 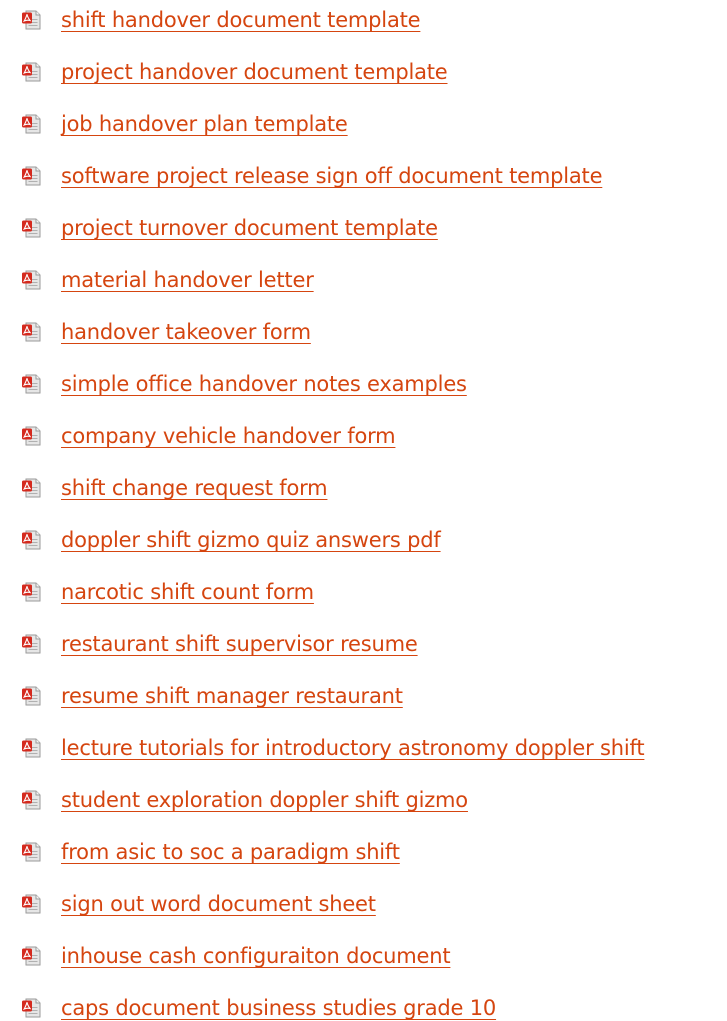 What do you see at coordinates (194, 488) in the screenshot?
I see `document-link: shift change request form` at bounding box center [194, 488].